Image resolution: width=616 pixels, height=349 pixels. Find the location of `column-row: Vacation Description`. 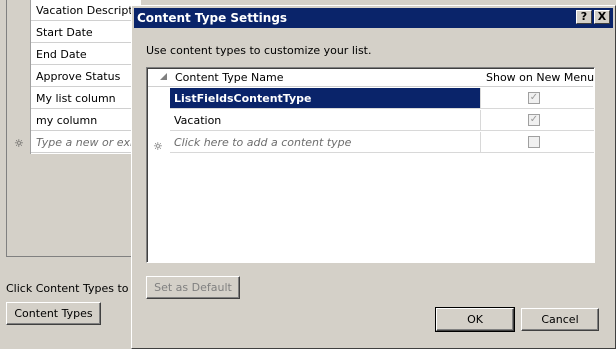

column-row: Vacation Description is located at coordinates (86, 10).